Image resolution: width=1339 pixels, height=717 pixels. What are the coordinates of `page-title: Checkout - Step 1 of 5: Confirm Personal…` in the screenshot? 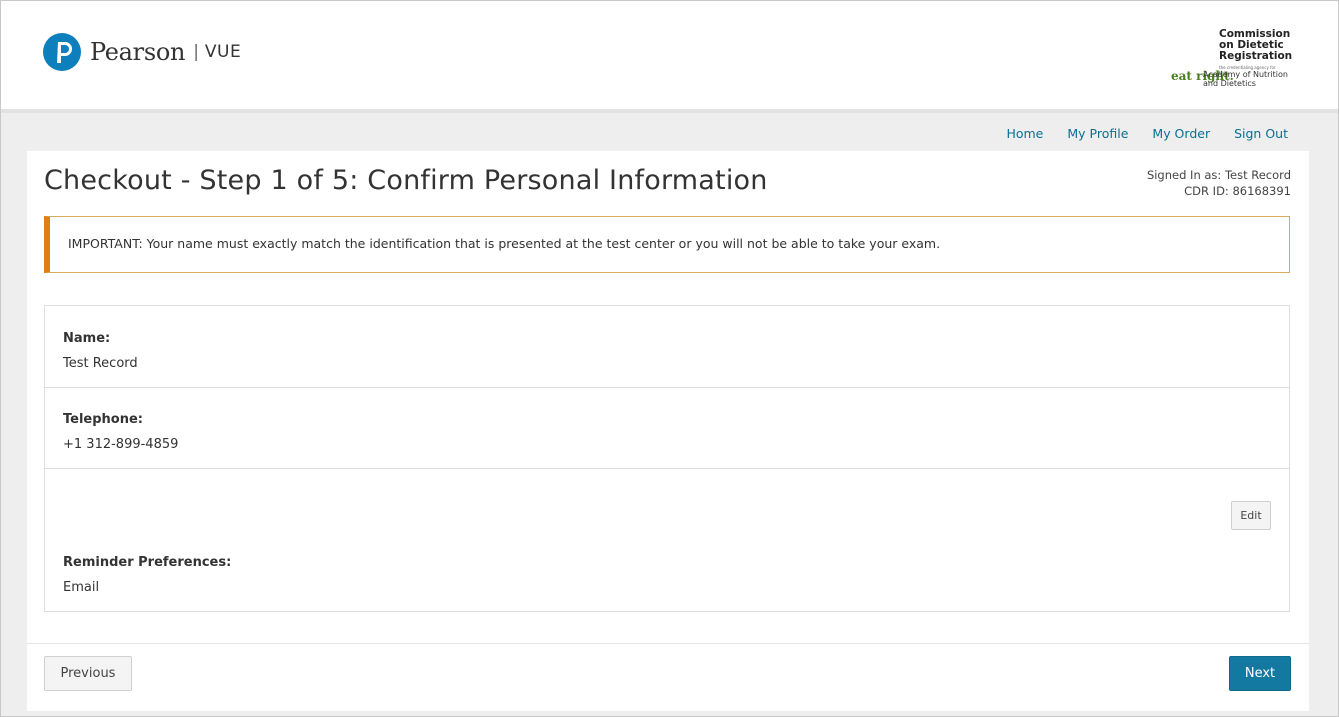 It's located at (406, 180).